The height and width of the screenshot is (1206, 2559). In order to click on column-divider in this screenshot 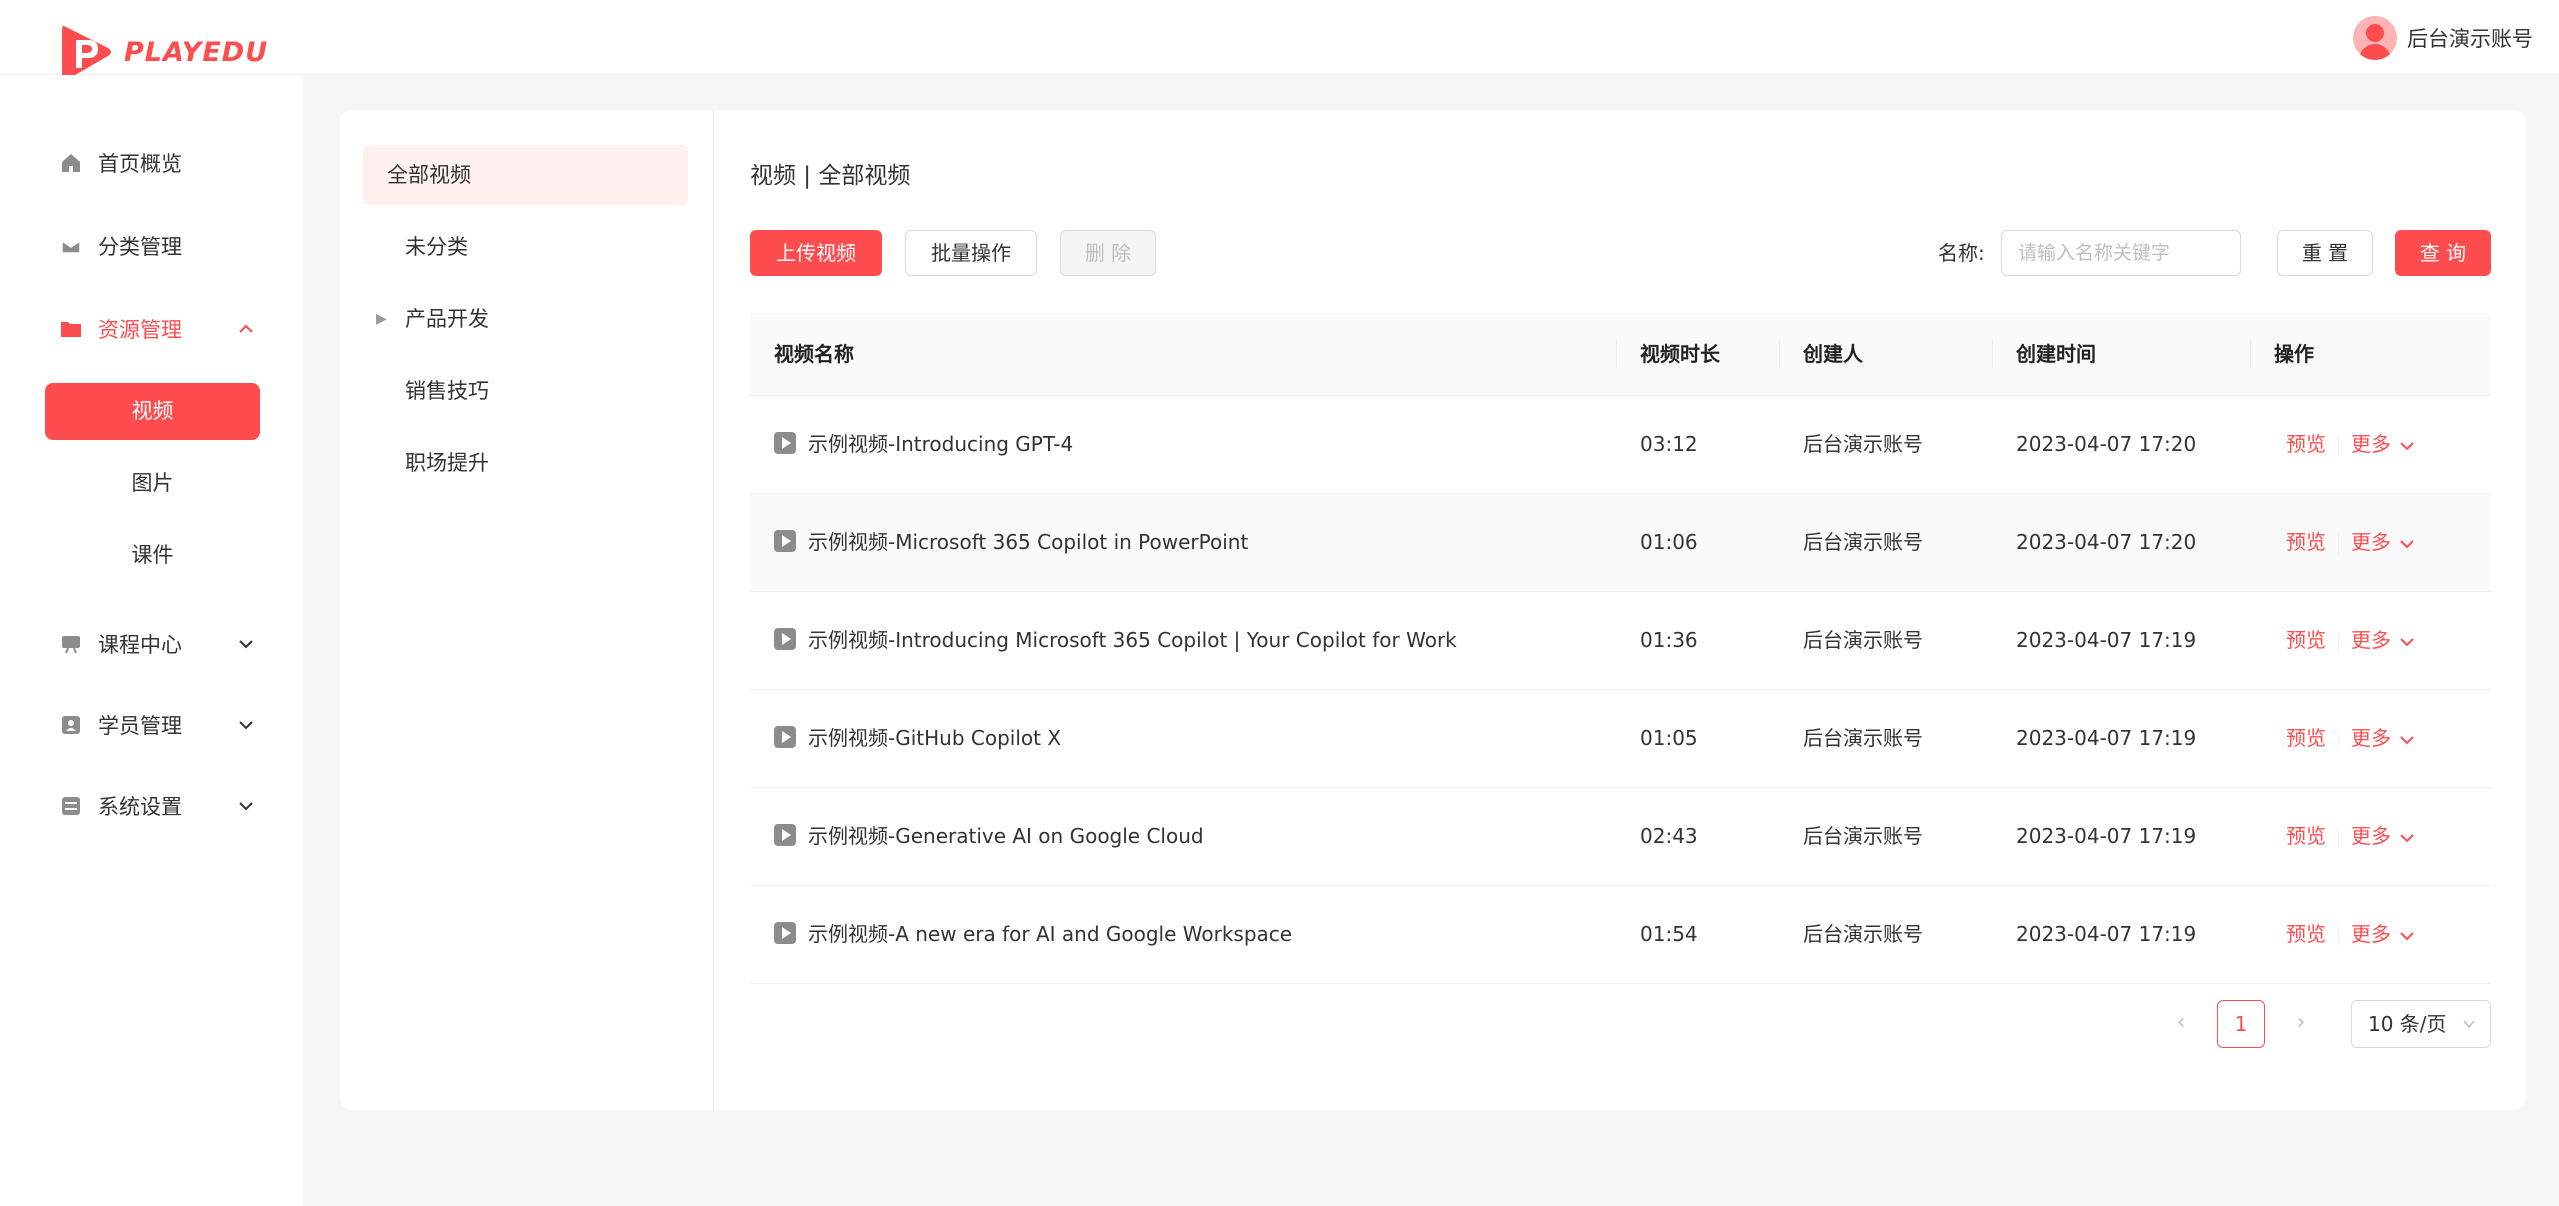, I will do `click(1779, 354)`.